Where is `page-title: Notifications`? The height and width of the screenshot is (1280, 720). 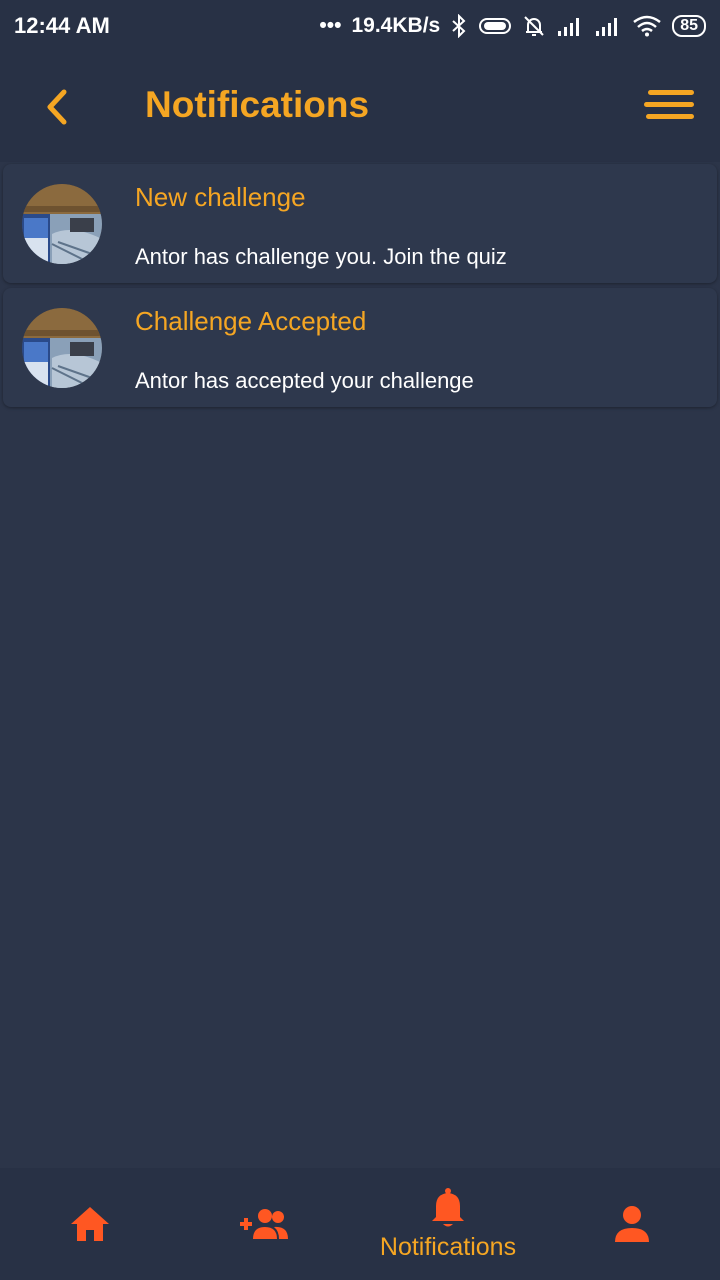
page-title: Notifications is located at coordinates (257, 104).